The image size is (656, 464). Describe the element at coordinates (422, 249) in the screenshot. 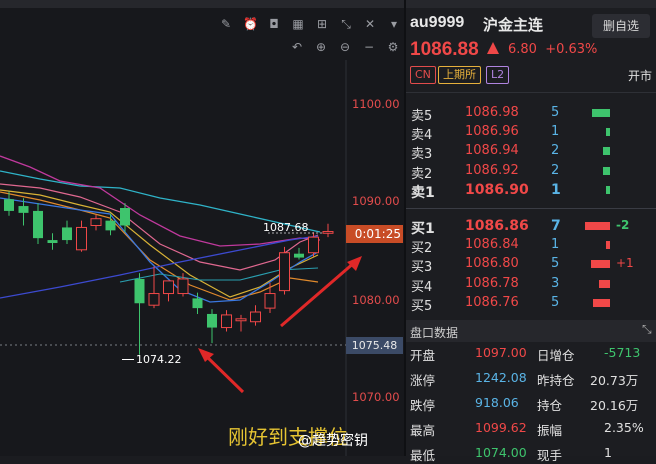

I see `level-label: 买2` at that location.